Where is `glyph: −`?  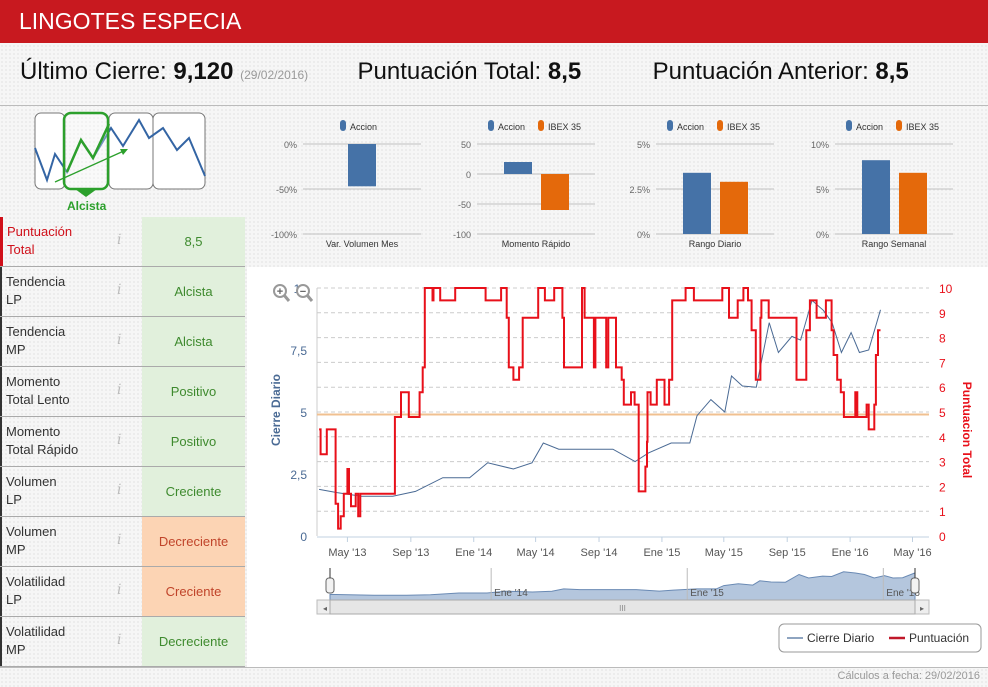 glyph: − is located at coordinates (303, 292).